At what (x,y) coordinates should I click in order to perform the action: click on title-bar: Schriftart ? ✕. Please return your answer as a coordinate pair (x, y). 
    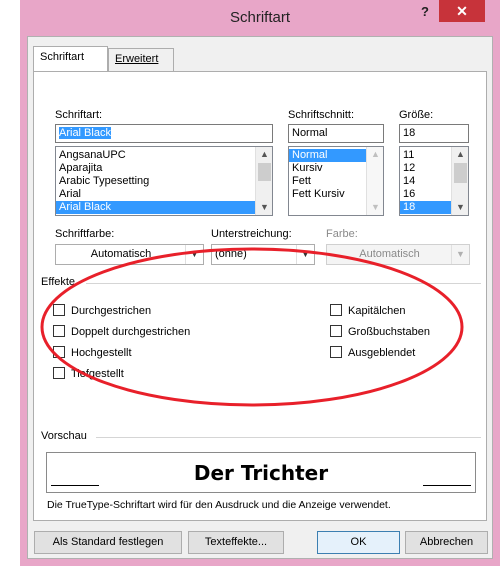
    Looking at the image, I should click on (260, 18).